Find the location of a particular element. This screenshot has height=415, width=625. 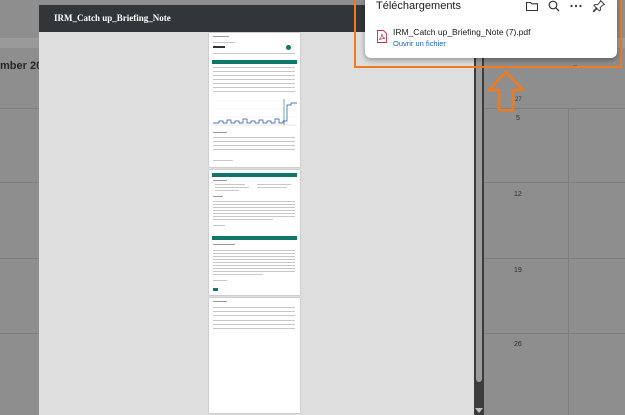

status-dot-icon is located at coordinates (288, 47).